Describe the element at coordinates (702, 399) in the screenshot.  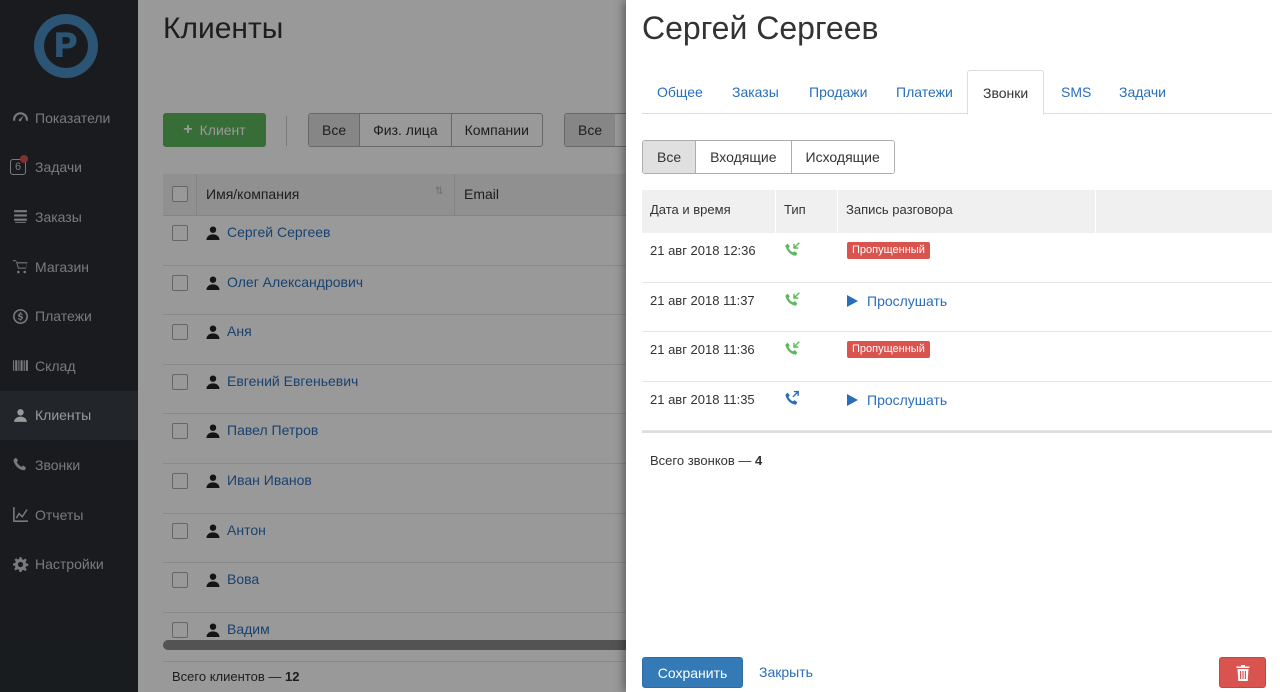
I see `call-datetime: 21 авг 2018 11:35` at that location.